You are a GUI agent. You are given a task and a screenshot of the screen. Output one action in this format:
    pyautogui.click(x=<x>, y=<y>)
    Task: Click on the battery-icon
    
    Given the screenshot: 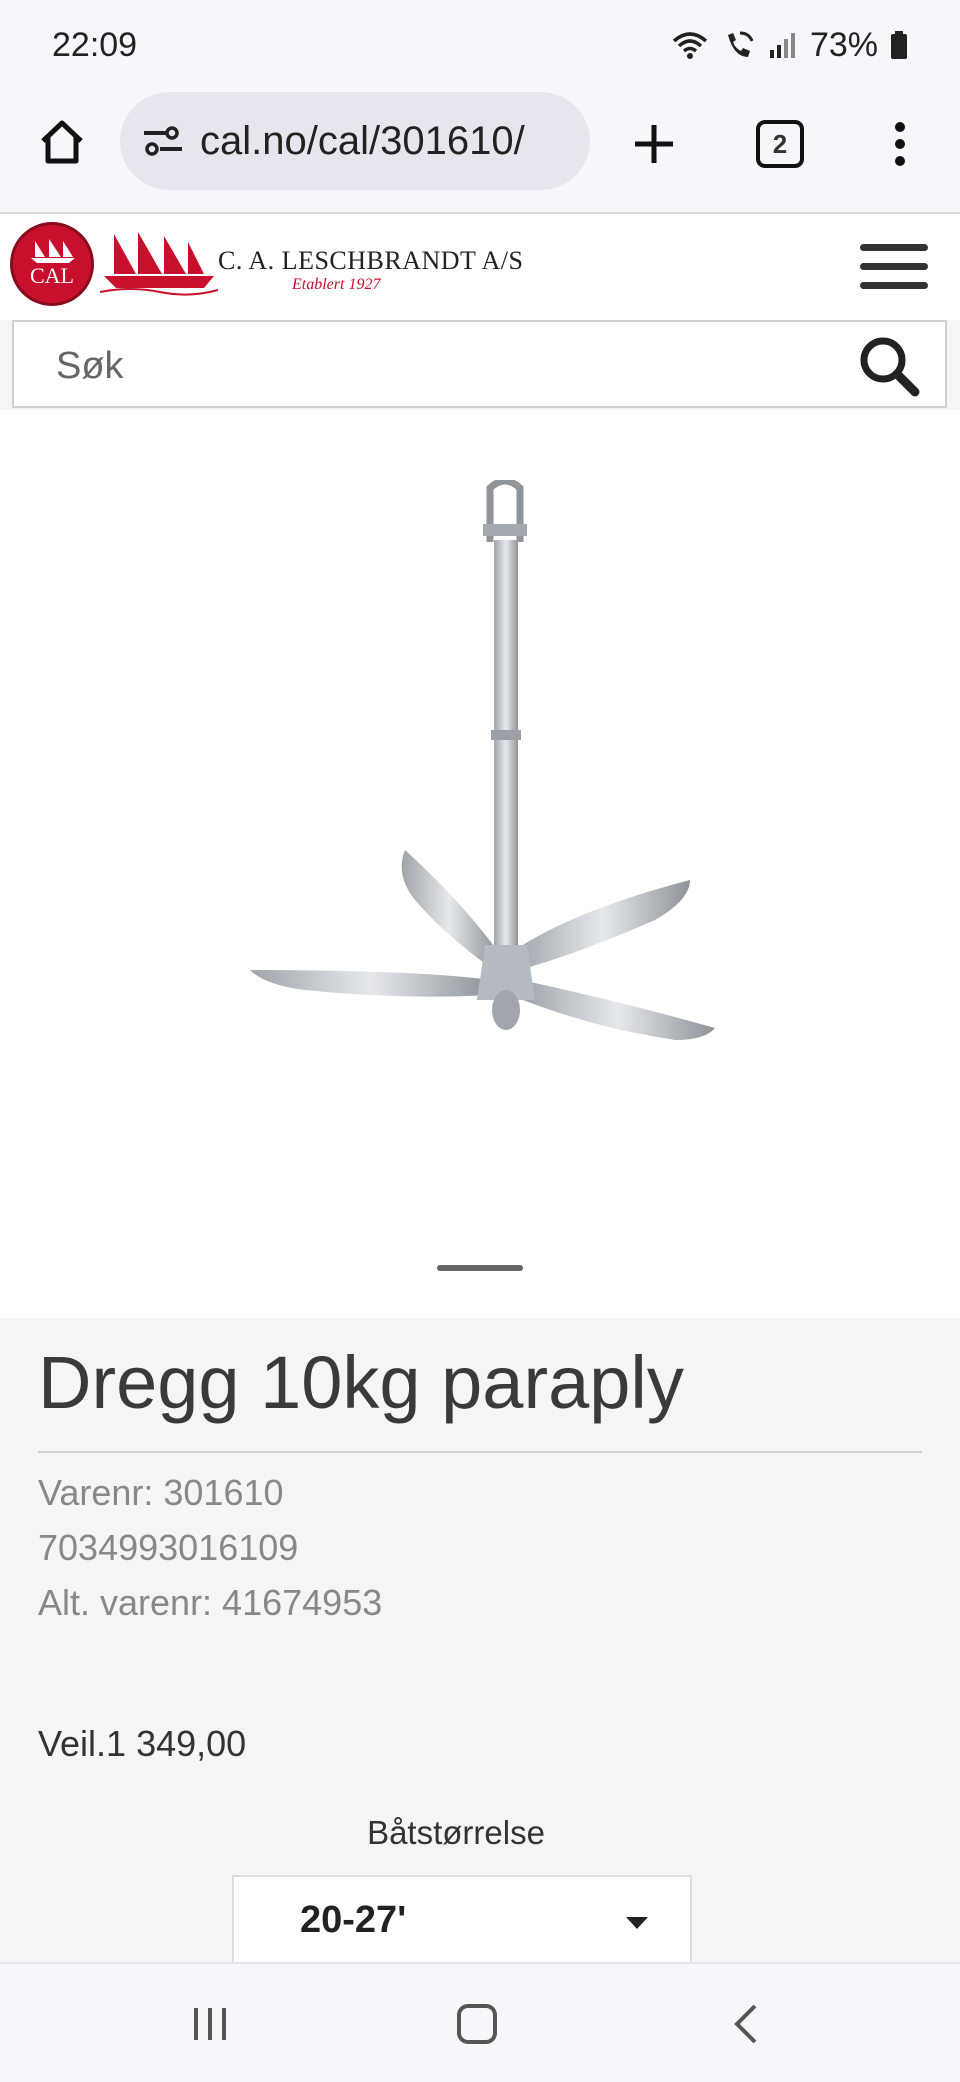 What is the action you would take?
    pyautogui.click(x=899, y=45)
    